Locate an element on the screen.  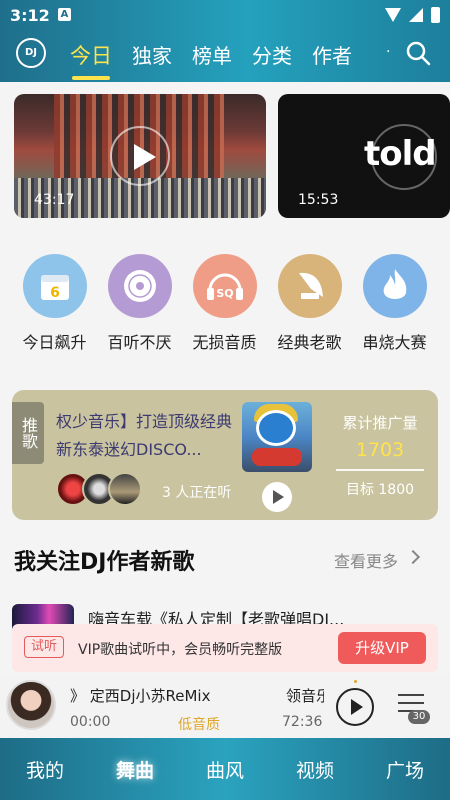
nav-genres: 曲风 is located at coordinates (225, 769).